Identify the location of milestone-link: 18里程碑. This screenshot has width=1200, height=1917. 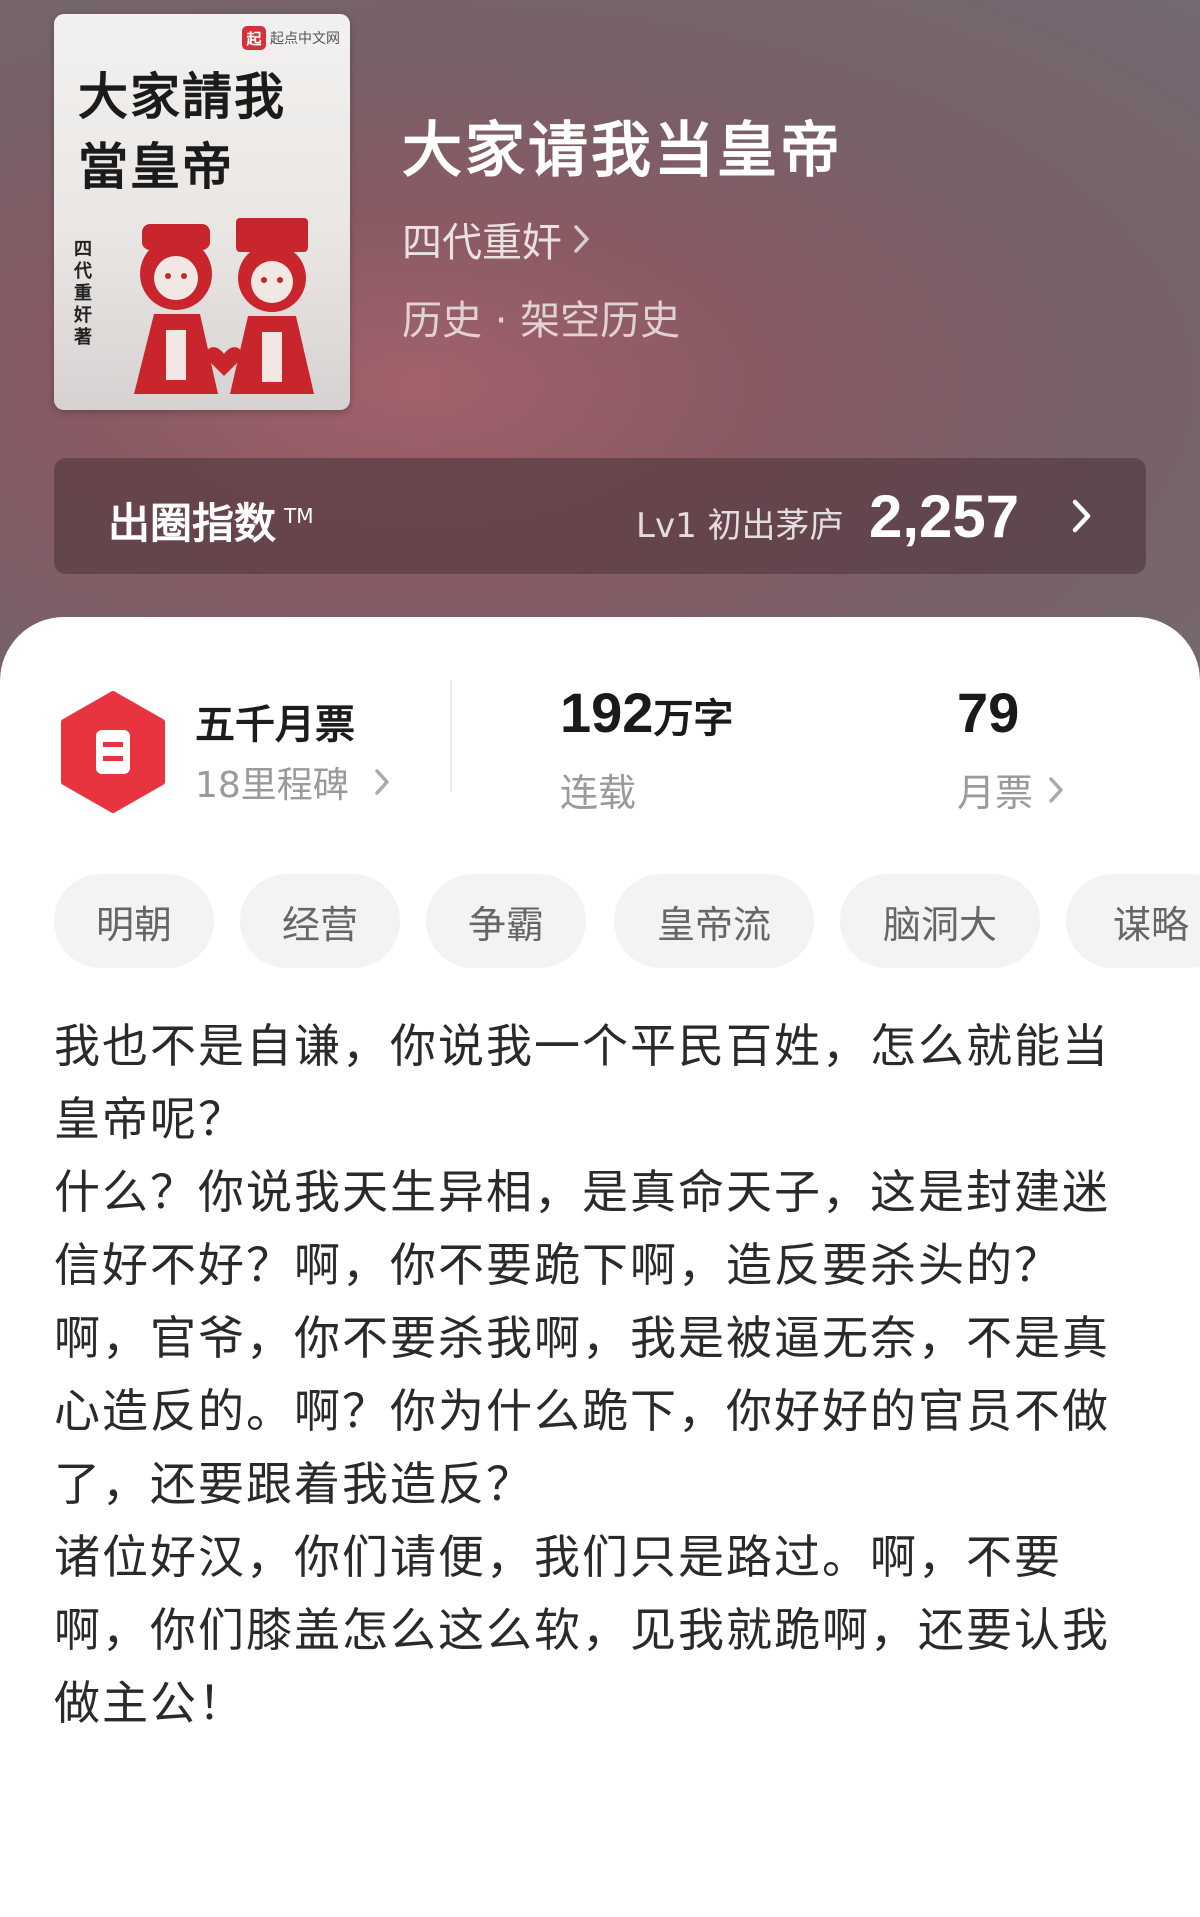
(293, 782).